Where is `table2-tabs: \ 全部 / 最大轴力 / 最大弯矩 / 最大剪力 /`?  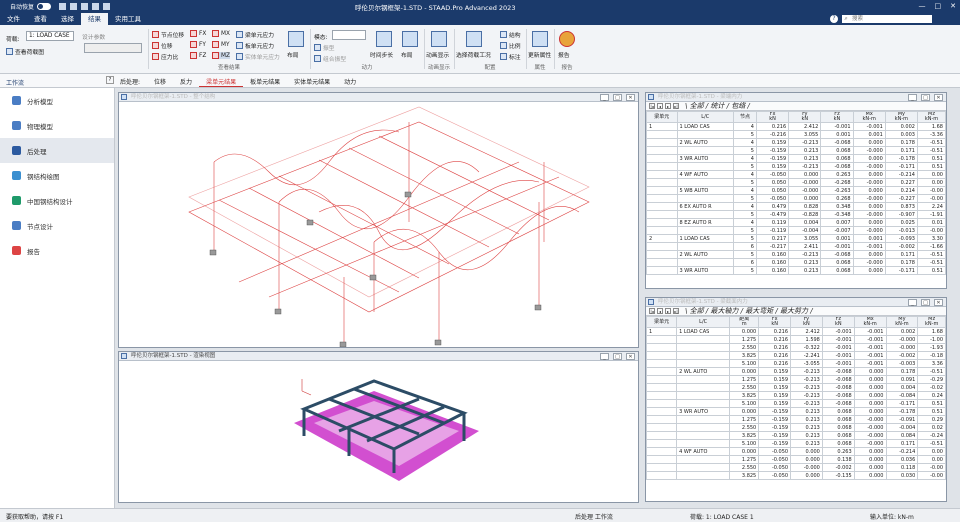 table2-tabs: \ 全部 / 最大轴力 / 最大弯矩 / 最大剪力 / is located at coordinates (749, 311).